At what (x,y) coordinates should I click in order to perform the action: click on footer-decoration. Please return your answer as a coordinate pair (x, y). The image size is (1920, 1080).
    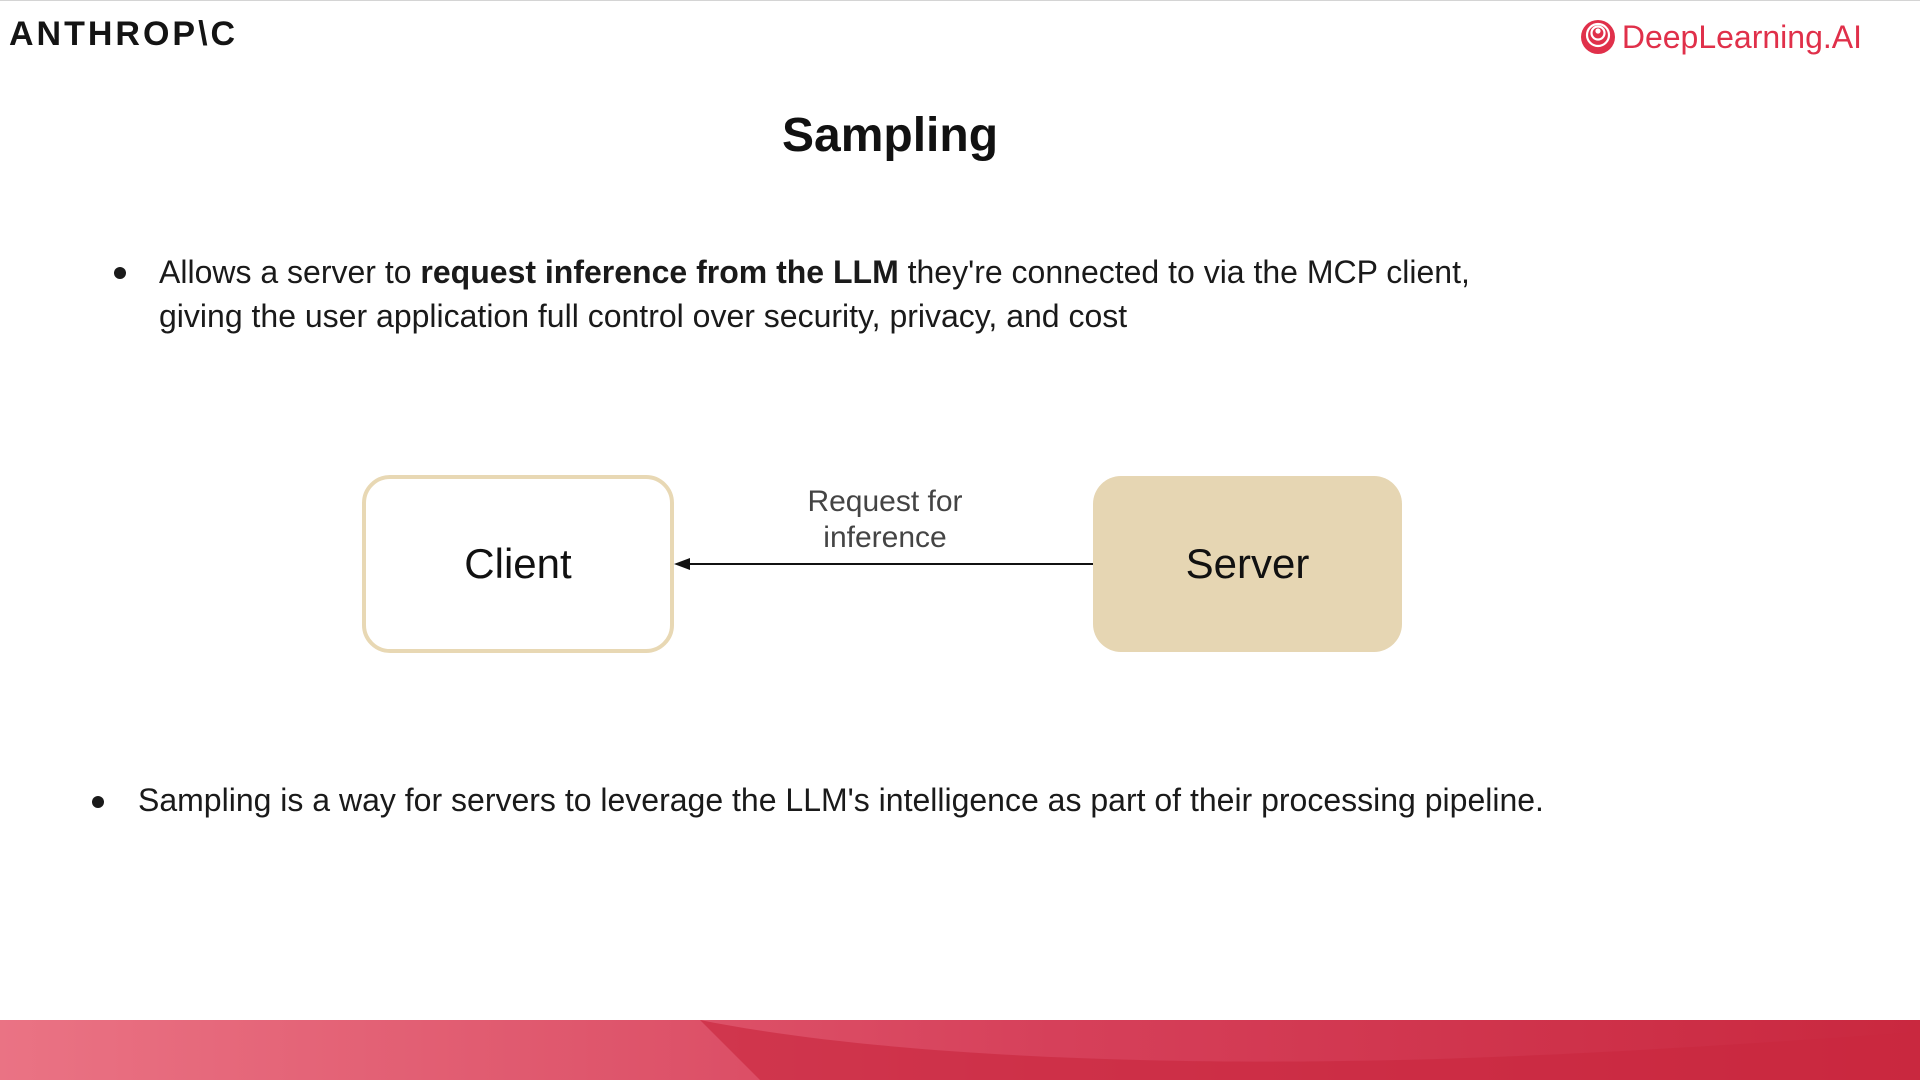
    Looking at the image, I should click on (960, 1050).